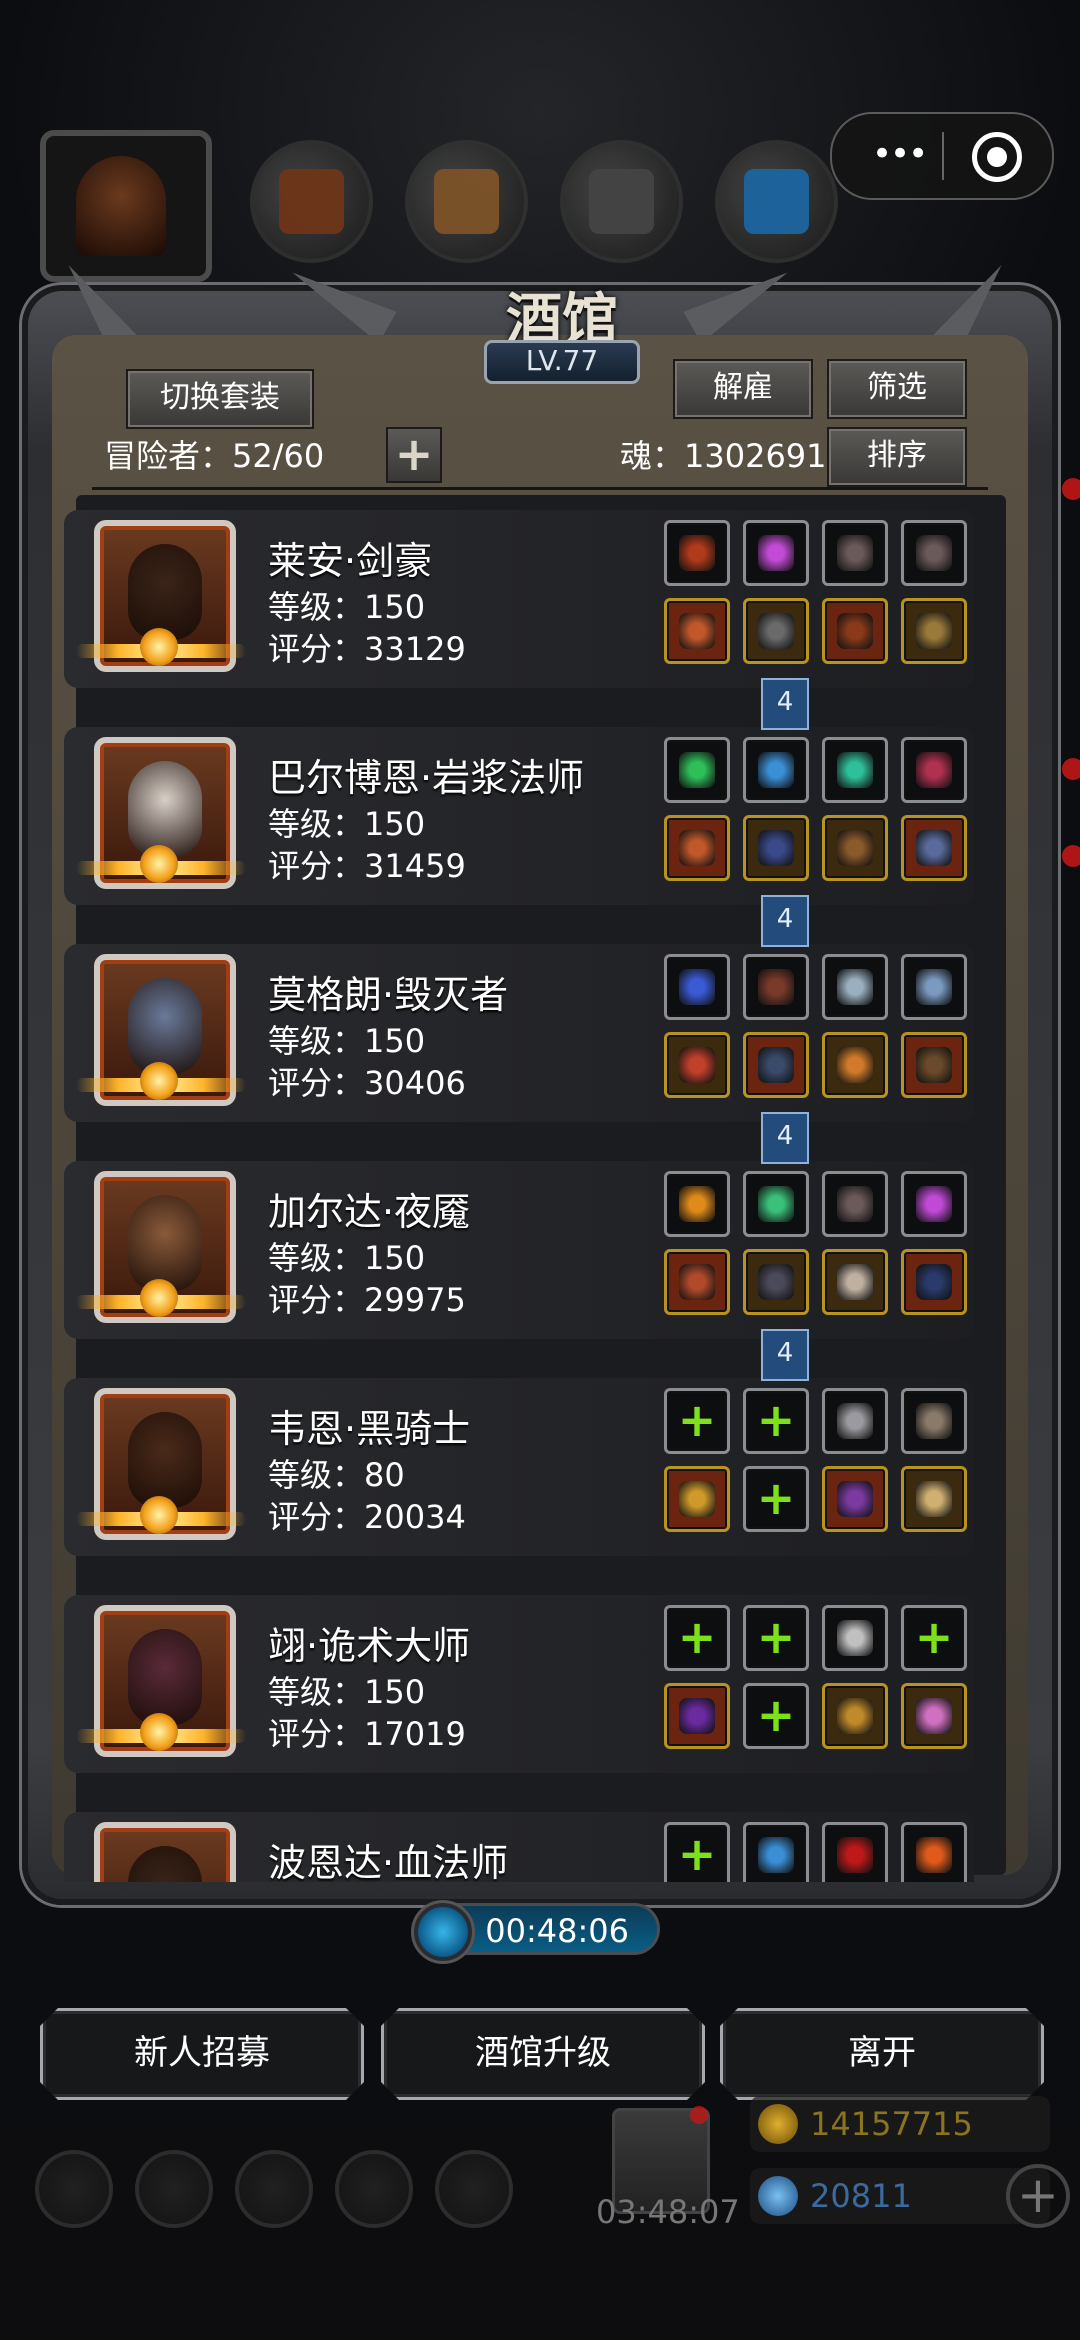  I want to click on sort-button: 排序, so click(897, 457).